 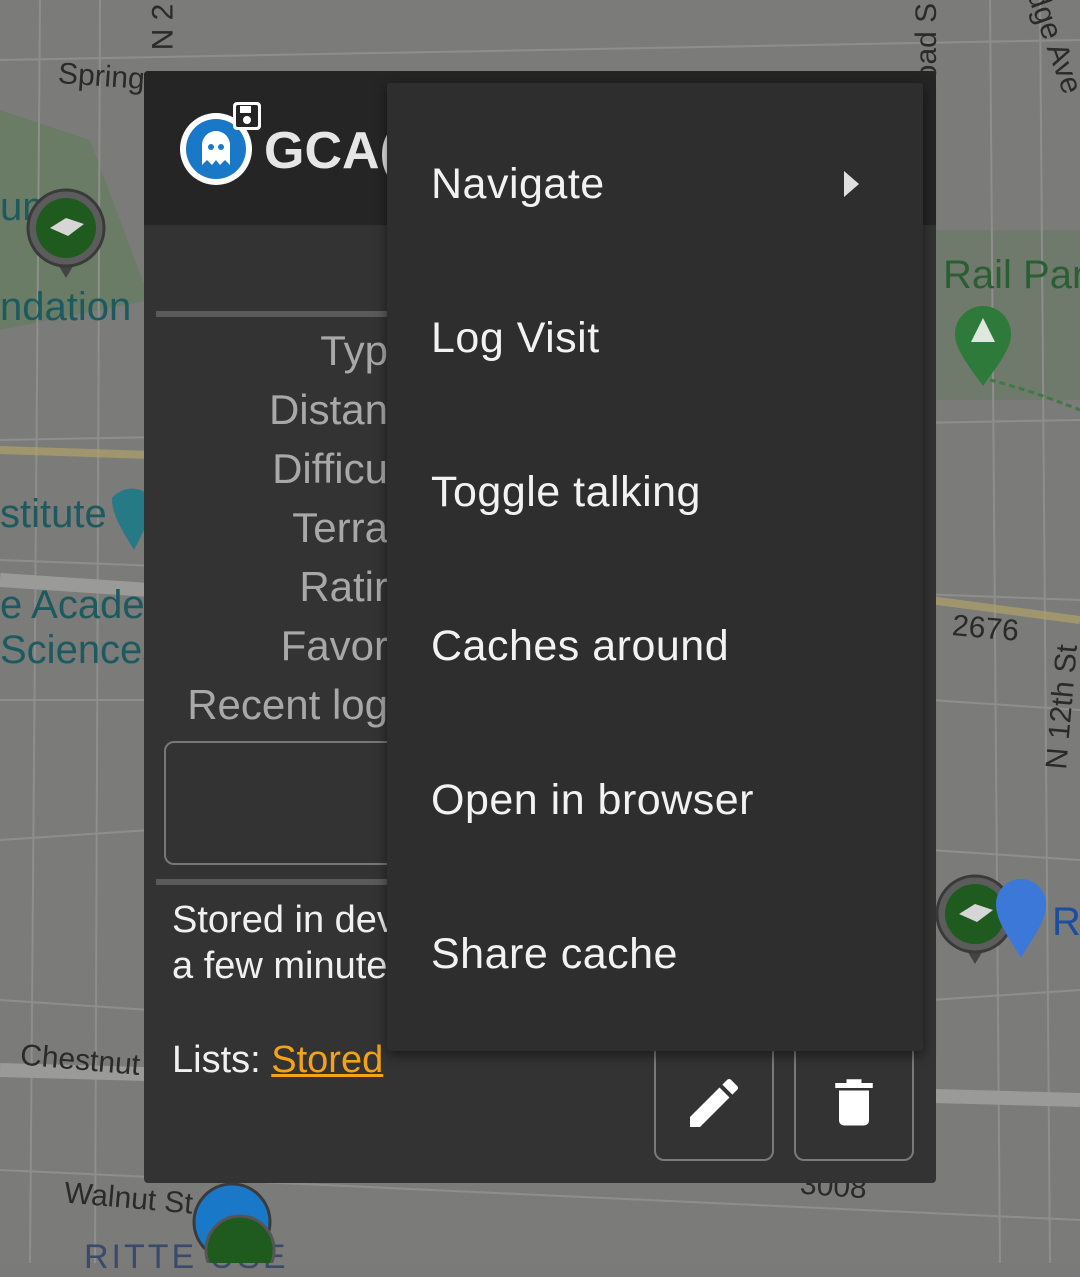 What do you see at coordinates (851, 184) in the screenshot?
I see `submenu-arrow-icon` at bounding box center [851, 184].